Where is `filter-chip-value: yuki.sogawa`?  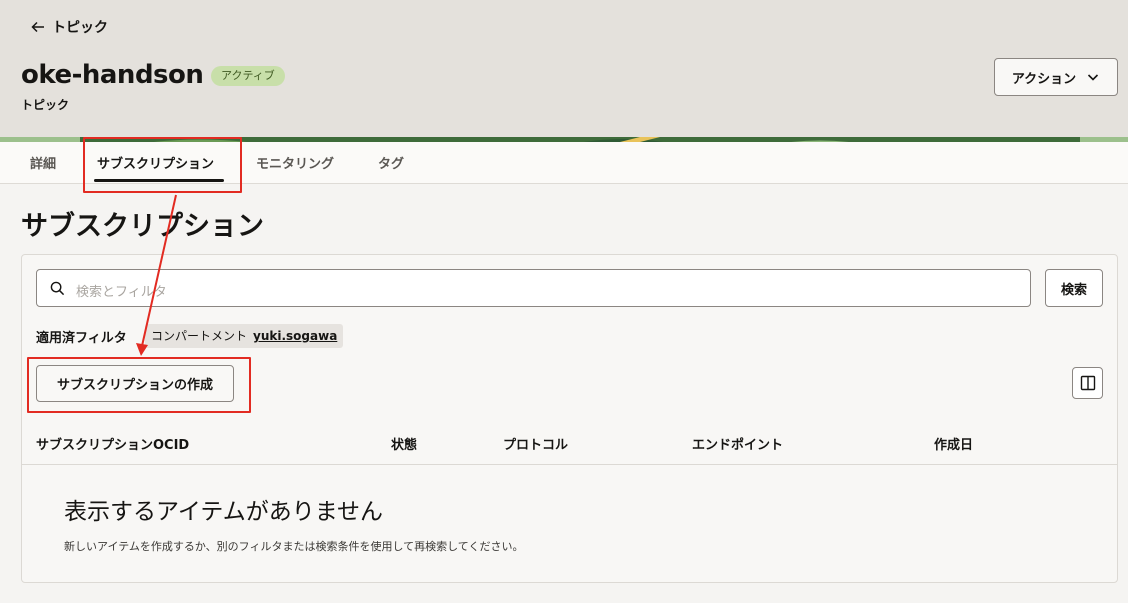
filter-chip-value: yuki.sogawa is located at coordinates (295, 336).